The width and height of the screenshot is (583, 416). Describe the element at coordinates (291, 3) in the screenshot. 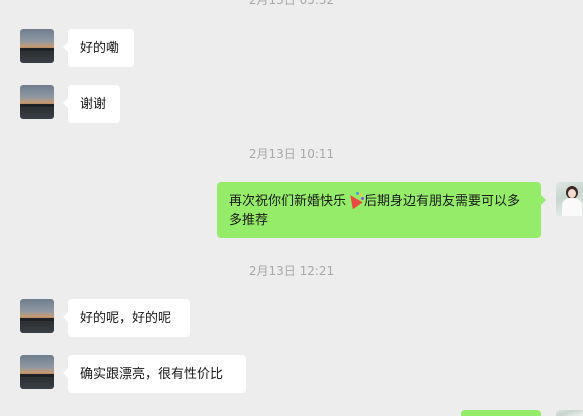

I see `timestamp-top: 2月13日 05:32` at that location.